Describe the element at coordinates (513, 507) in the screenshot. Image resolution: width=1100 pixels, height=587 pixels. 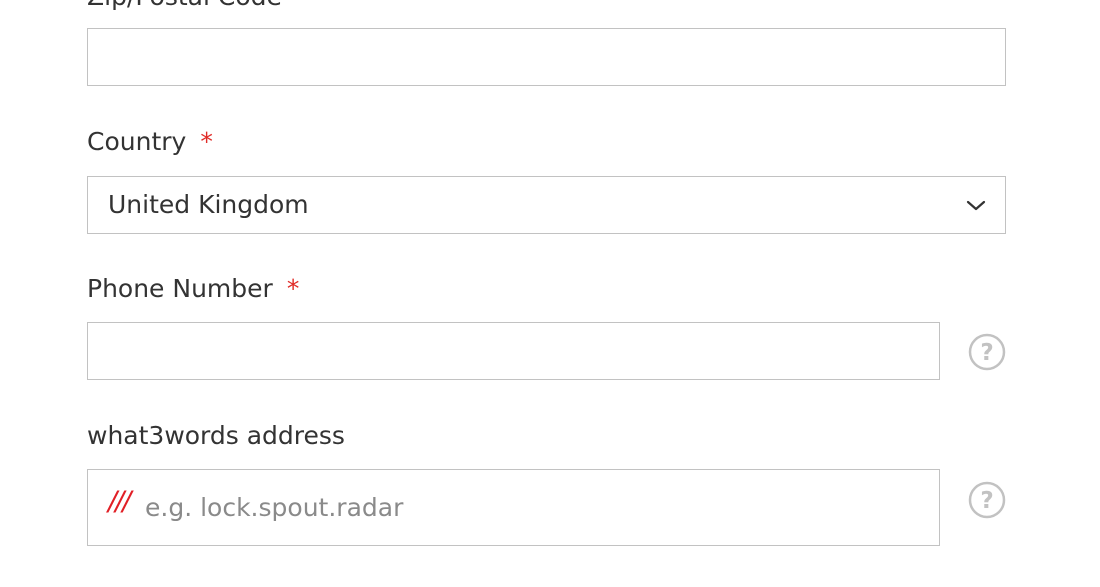
I see `what3words-input: /// e.g. lock.spout.radar` at that location.